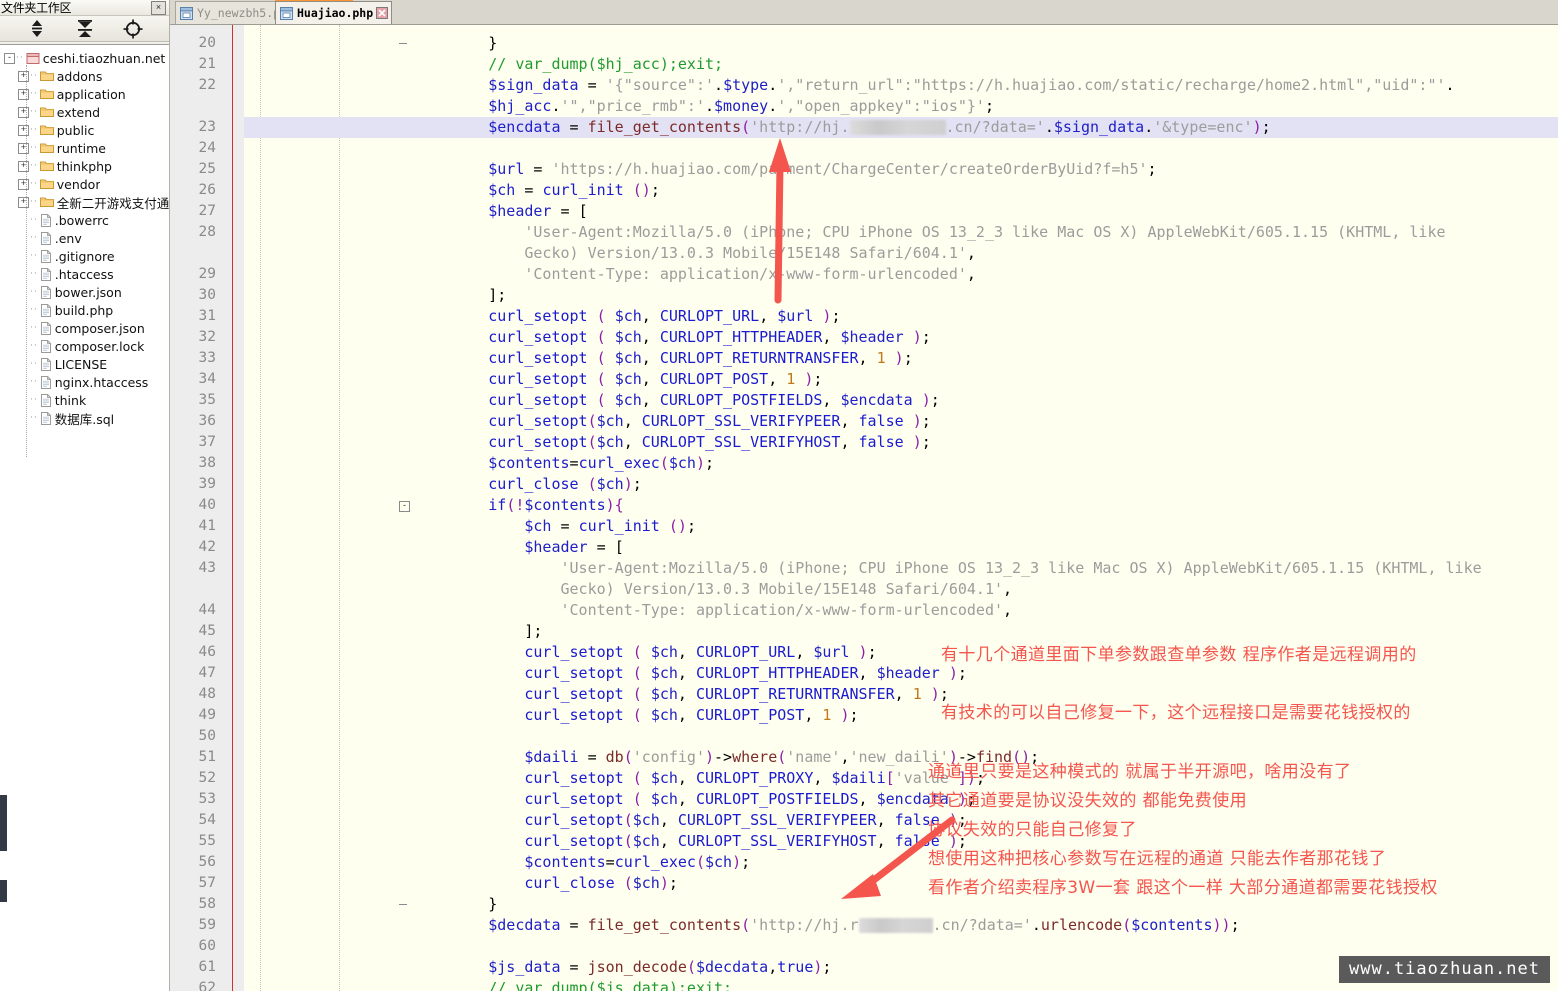 The height and width of the screenshot is (991, 1558). Describe the element at coordinates (864, 148) in the screenshot. I see `code-line: 24` at that location.